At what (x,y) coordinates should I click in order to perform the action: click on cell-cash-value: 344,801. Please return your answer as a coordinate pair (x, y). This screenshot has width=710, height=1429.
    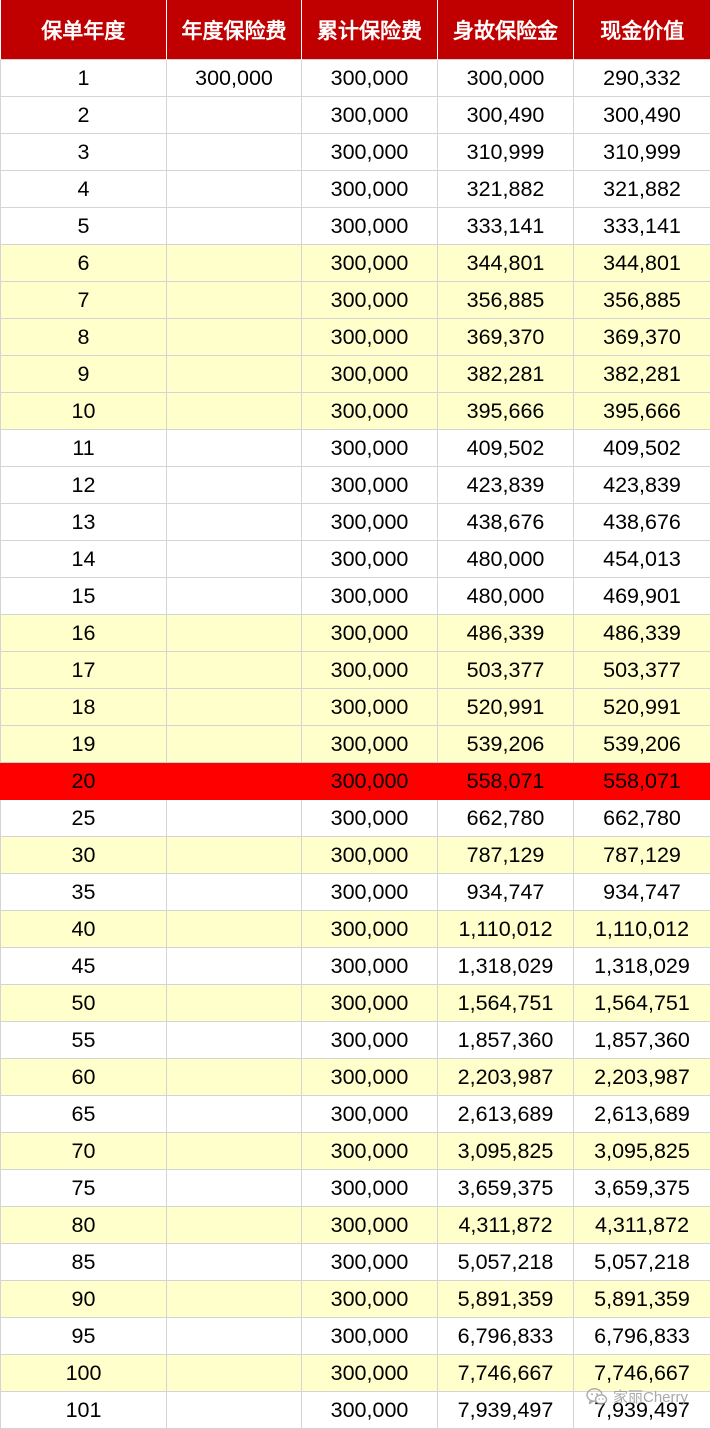
    Looking at the image, I should click on (641, 263).